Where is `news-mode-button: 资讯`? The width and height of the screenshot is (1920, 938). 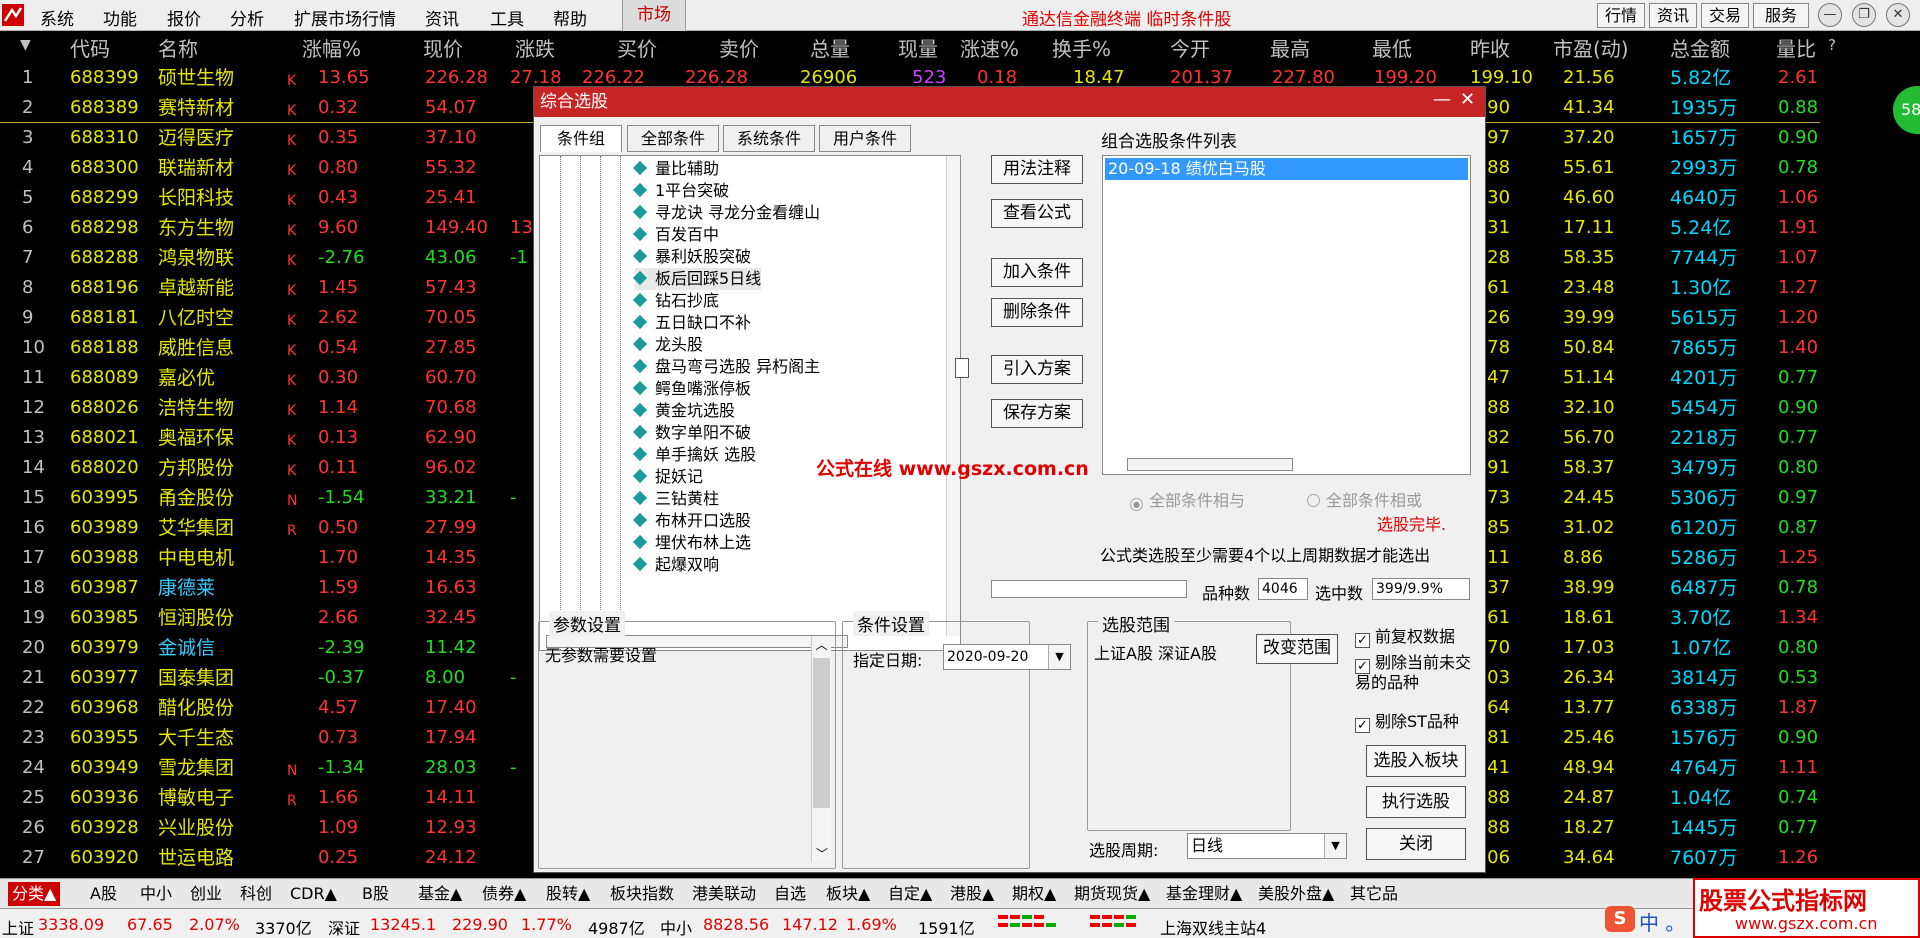
news-mode-button: 资讯 is located at coordinates (1673, 15).